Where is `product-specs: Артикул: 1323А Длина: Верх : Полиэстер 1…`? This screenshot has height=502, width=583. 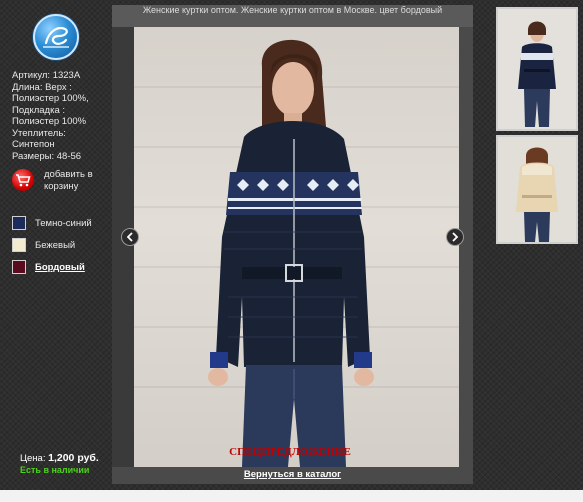 product-specs: Артикул: 1323А Длина: Верх : Полиэстер 1… is located at coordinates (62, 116).